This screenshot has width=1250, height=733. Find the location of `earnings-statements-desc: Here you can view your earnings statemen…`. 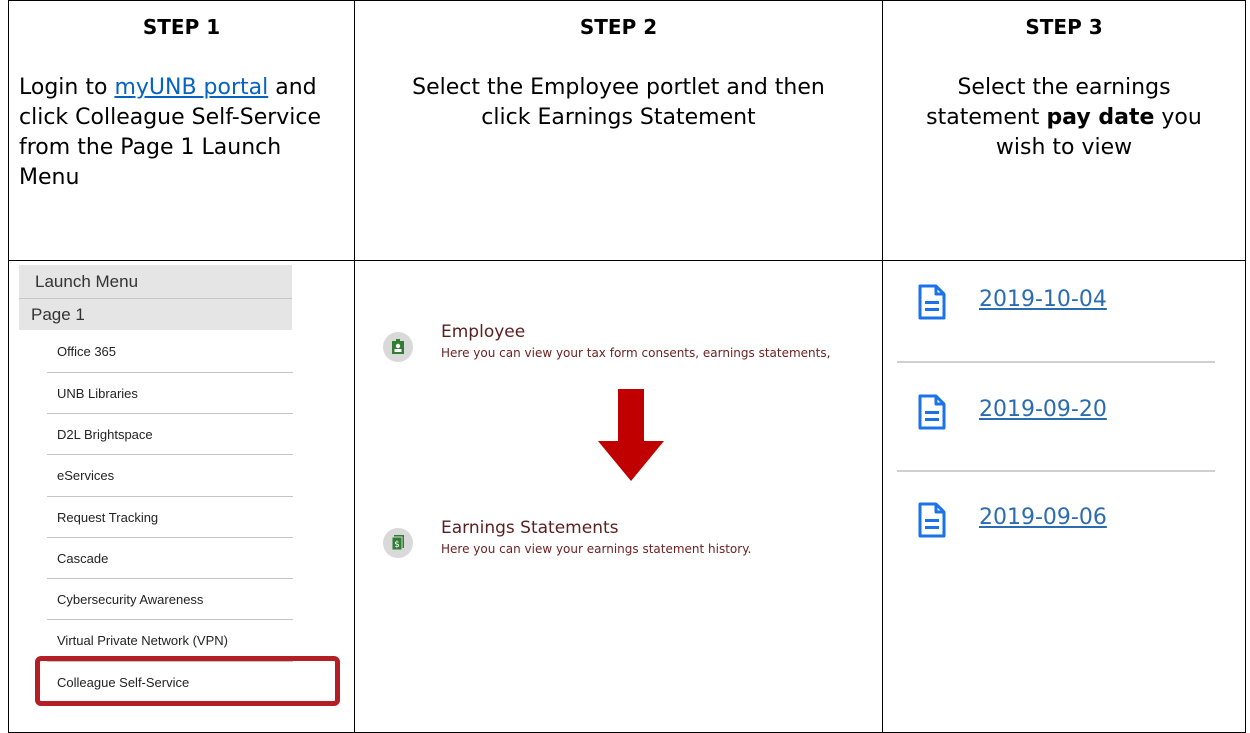

earnings-statements-desc: Here you can view your earnings statemen… is located at coordinates (596, 549).